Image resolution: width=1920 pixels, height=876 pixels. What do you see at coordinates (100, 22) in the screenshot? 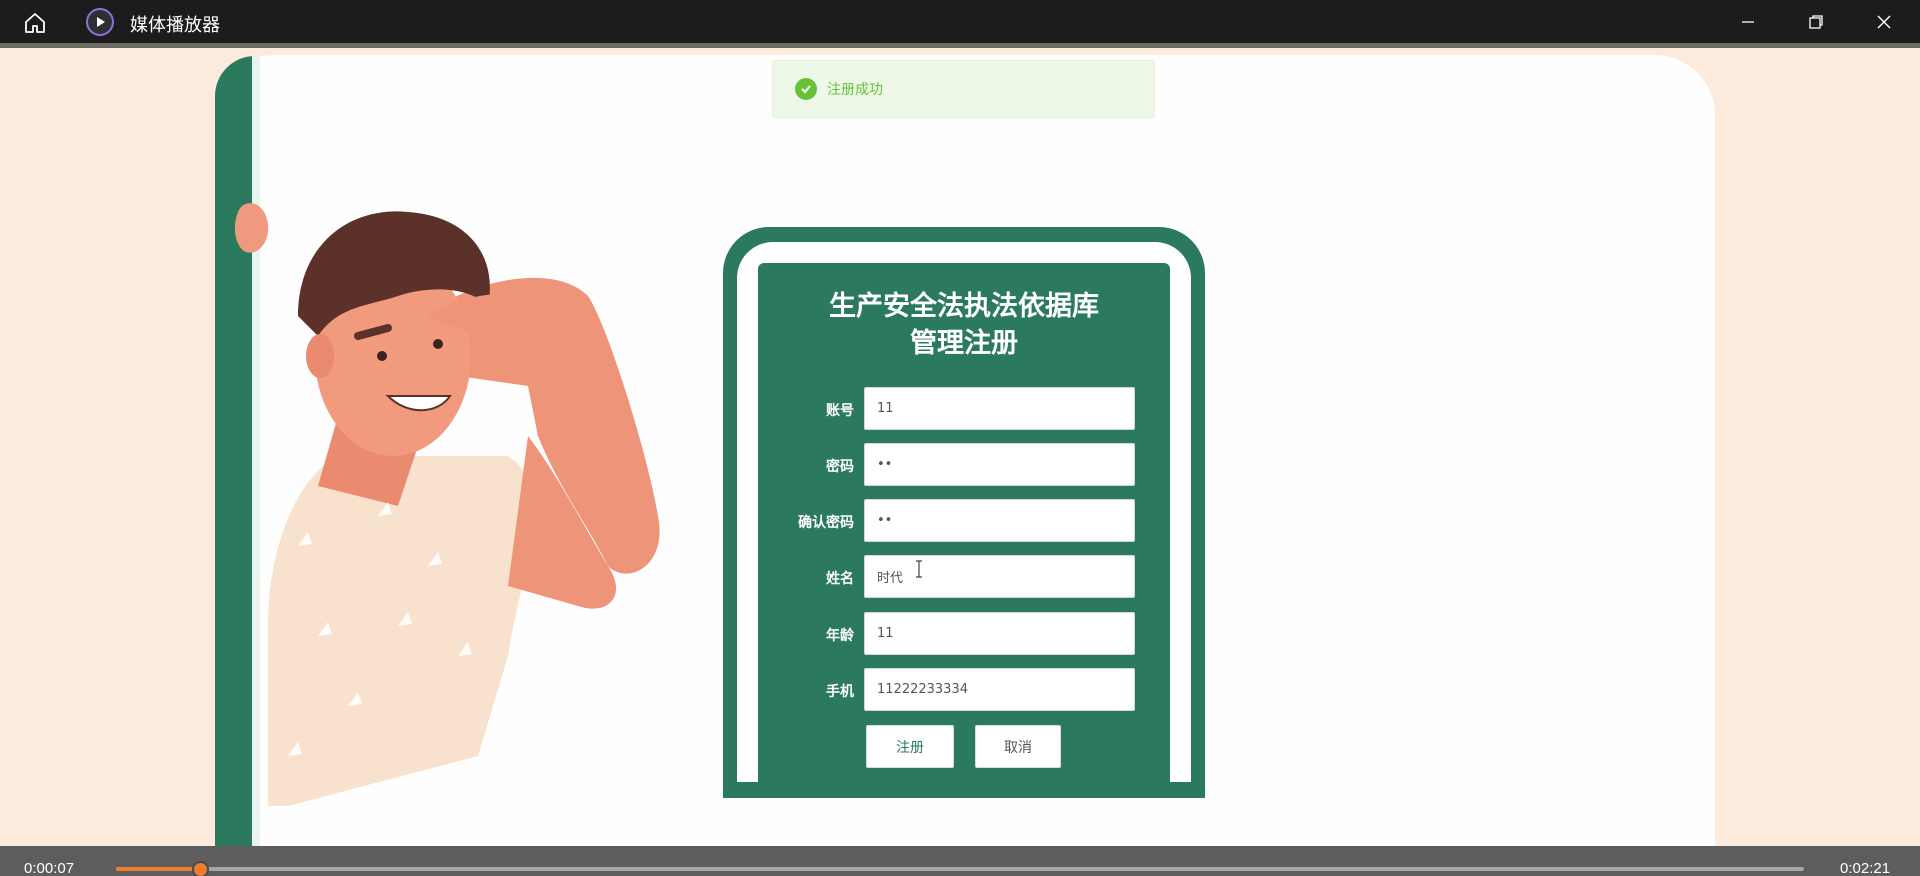
I see `media-player-app-icon` at bounding box center [100, 22].